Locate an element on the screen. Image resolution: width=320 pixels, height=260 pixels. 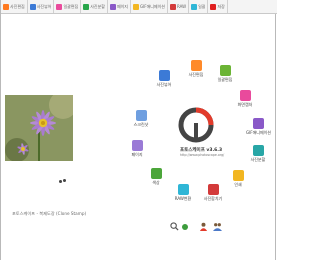
green-dot-icon is located at coordinates (185, 227).